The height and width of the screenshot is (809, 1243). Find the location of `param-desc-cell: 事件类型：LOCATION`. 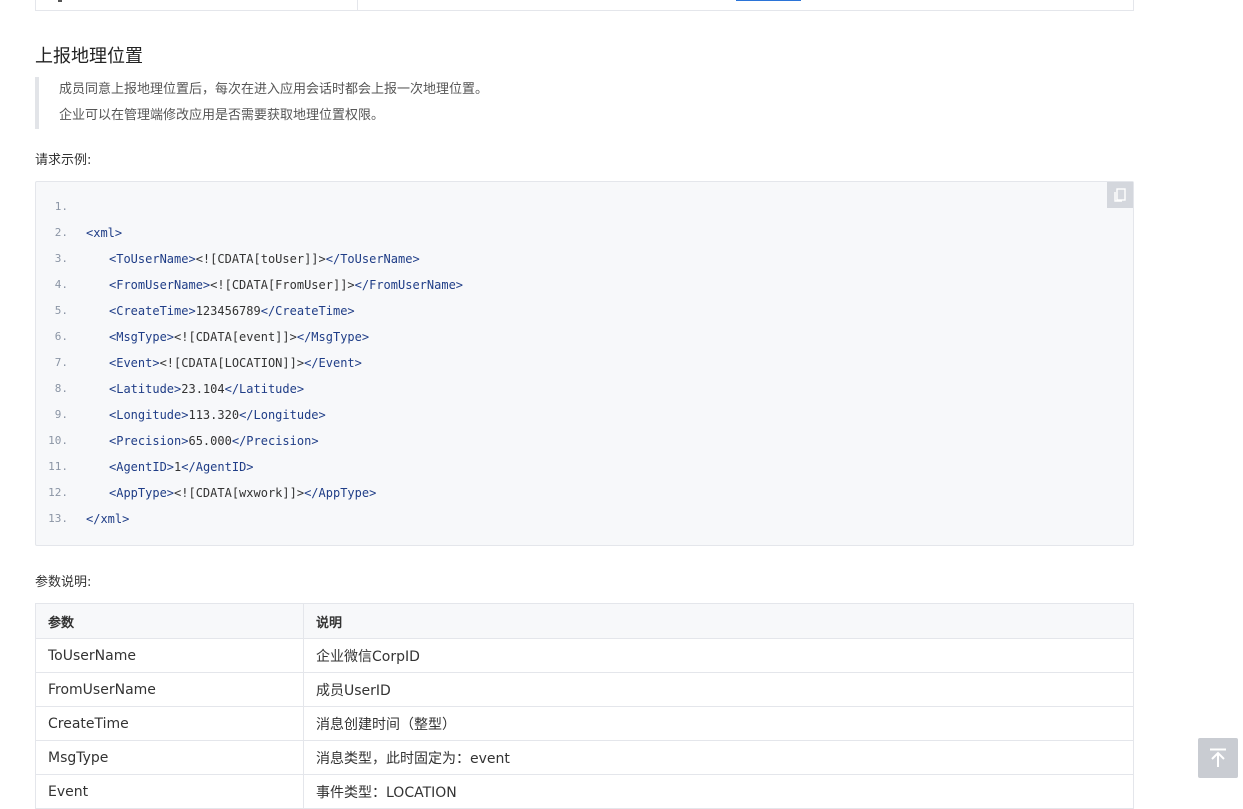

param-desc-cell: 事件类型：LOCATION is located at coordinates (718, 791).